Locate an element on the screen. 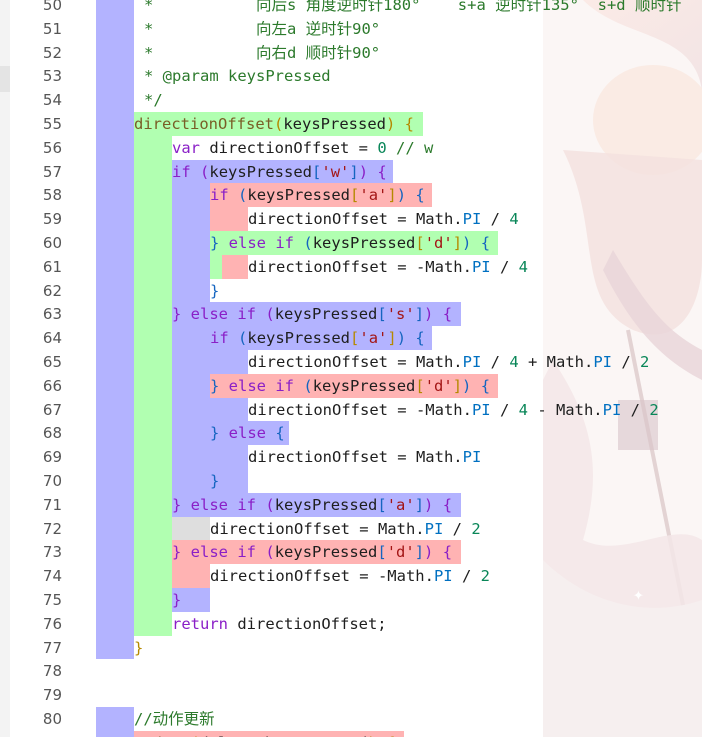  code-line: 72 directionOffset = Math.PI / 2 is located at coordinates (351, 529).